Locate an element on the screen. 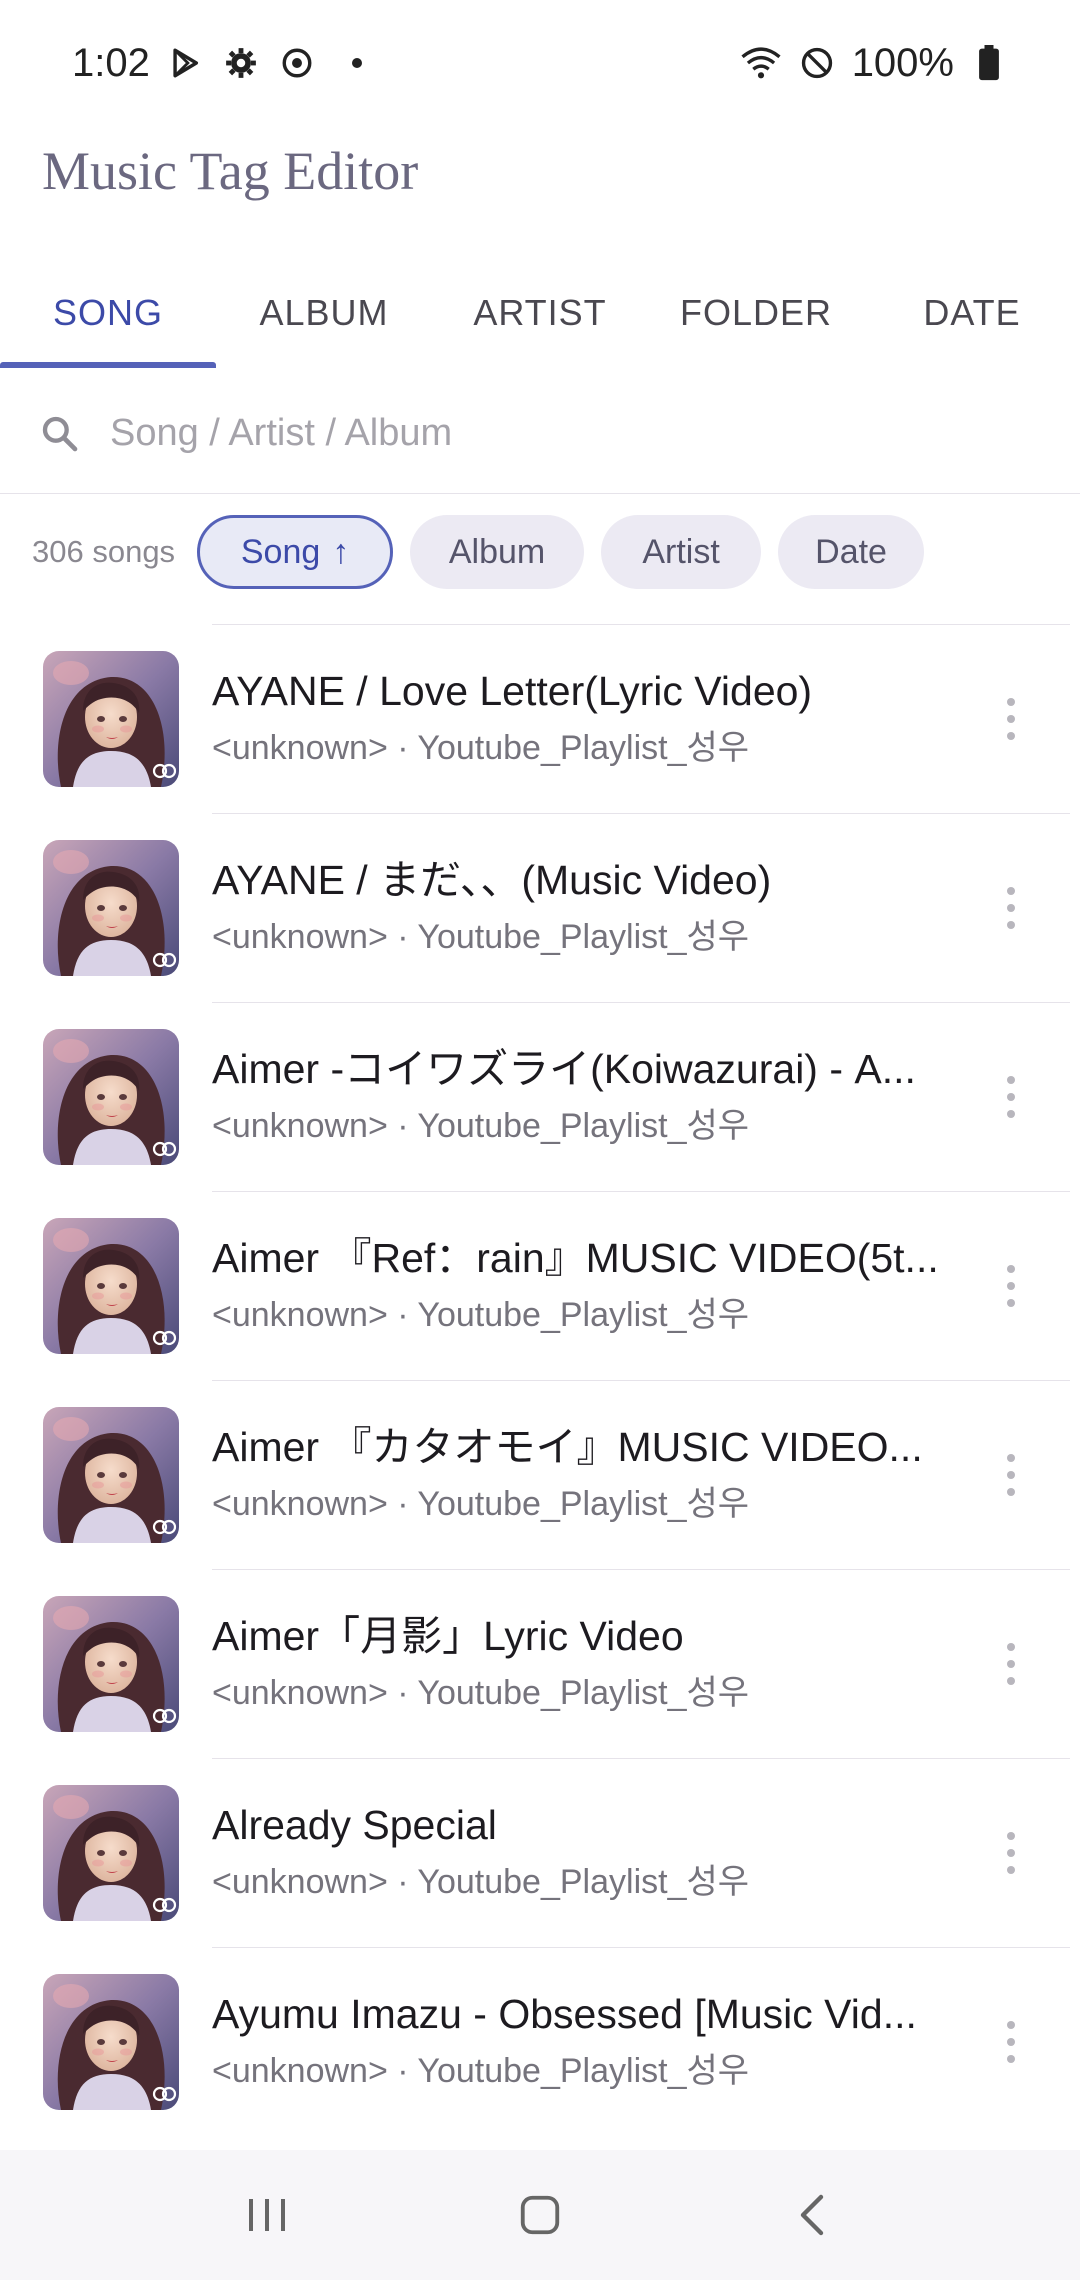 Image resolution: width=1080 pixels, height=2280 pixels. recents-icon is located at coordinates (267, 2215).